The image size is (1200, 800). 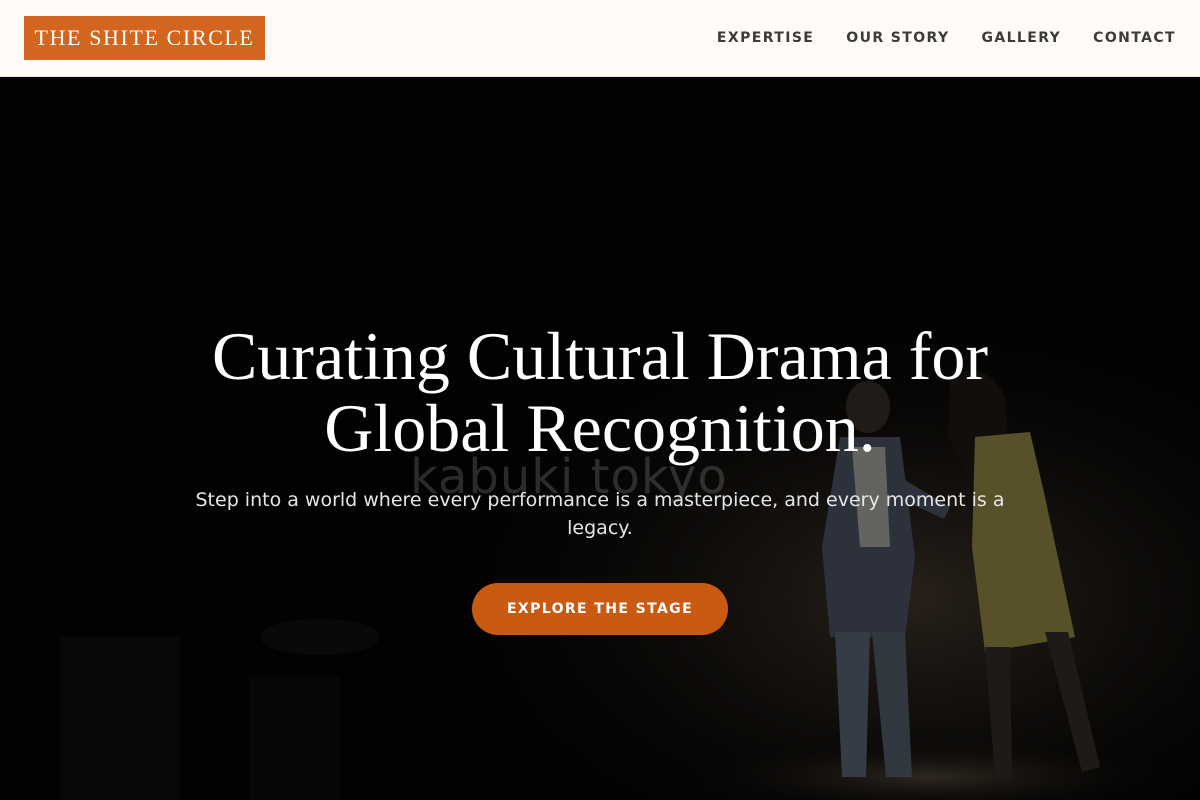 I want to click on hero-title-line-1: Curating Cultural Drama for, so click(x=600, y=356).